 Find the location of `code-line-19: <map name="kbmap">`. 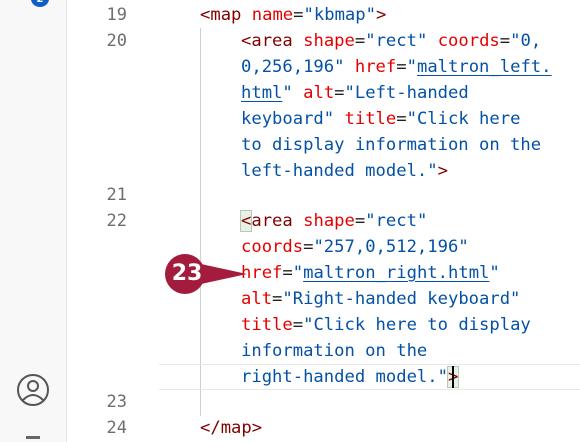

code-line-19: <map name="kbmap"> is located at coordinates (293, 15).